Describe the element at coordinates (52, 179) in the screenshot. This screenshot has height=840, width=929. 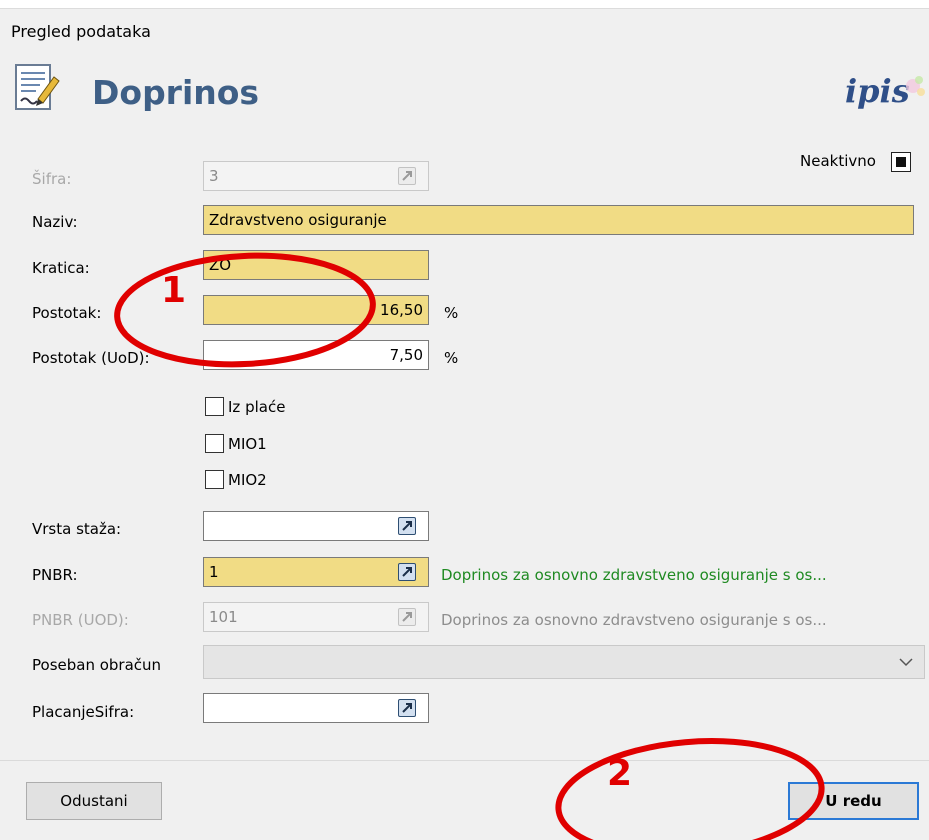
I see `sifra-label: Šifra:` at that location.